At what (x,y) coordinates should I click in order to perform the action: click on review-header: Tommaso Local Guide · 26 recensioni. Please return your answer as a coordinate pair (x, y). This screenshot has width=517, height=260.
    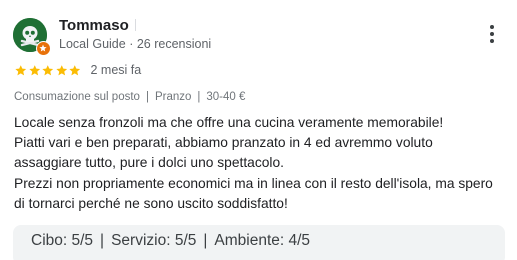
    Looking at the image, I should click on (258, 37).